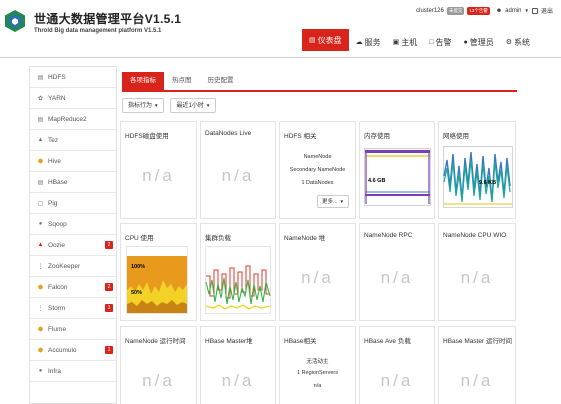  What do you see at coordinates (508, 42) in the screenshot?
I see `gear-icon: ⚙` at bounding box center [508, 42].